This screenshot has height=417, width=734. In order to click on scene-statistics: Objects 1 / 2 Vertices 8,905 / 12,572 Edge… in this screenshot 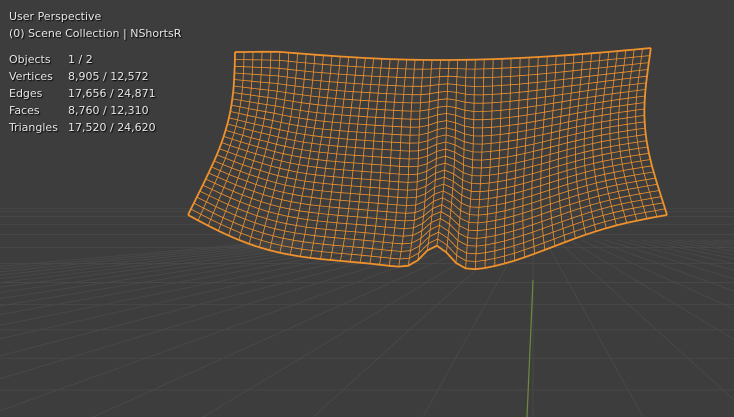, I will do `click(95, 93)`.